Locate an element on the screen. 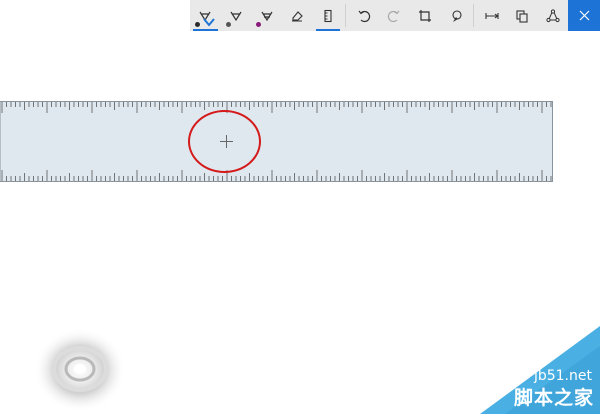 This screenshot has height=418, width=600. touch-writing-button is located at coordinates (455, 15).